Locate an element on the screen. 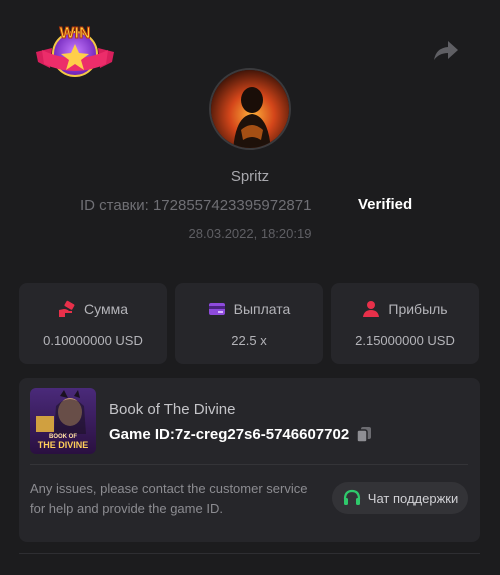 The width and height of the screenshot is (500, 575). profit-user-icon is located at coordinates (371, 309).